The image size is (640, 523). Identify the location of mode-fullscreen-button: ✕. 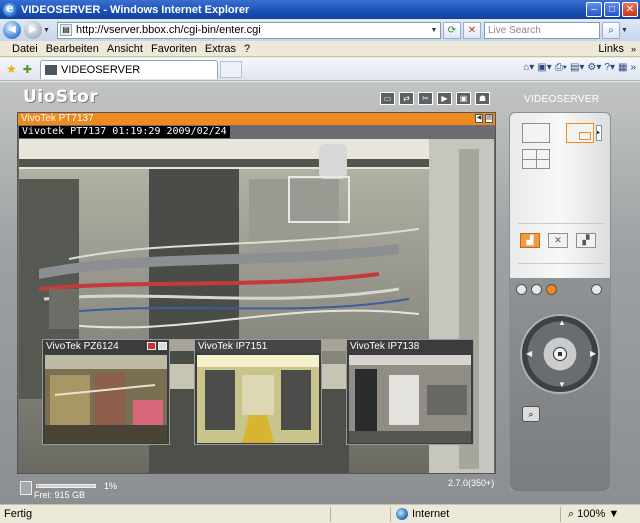
(558, 240).